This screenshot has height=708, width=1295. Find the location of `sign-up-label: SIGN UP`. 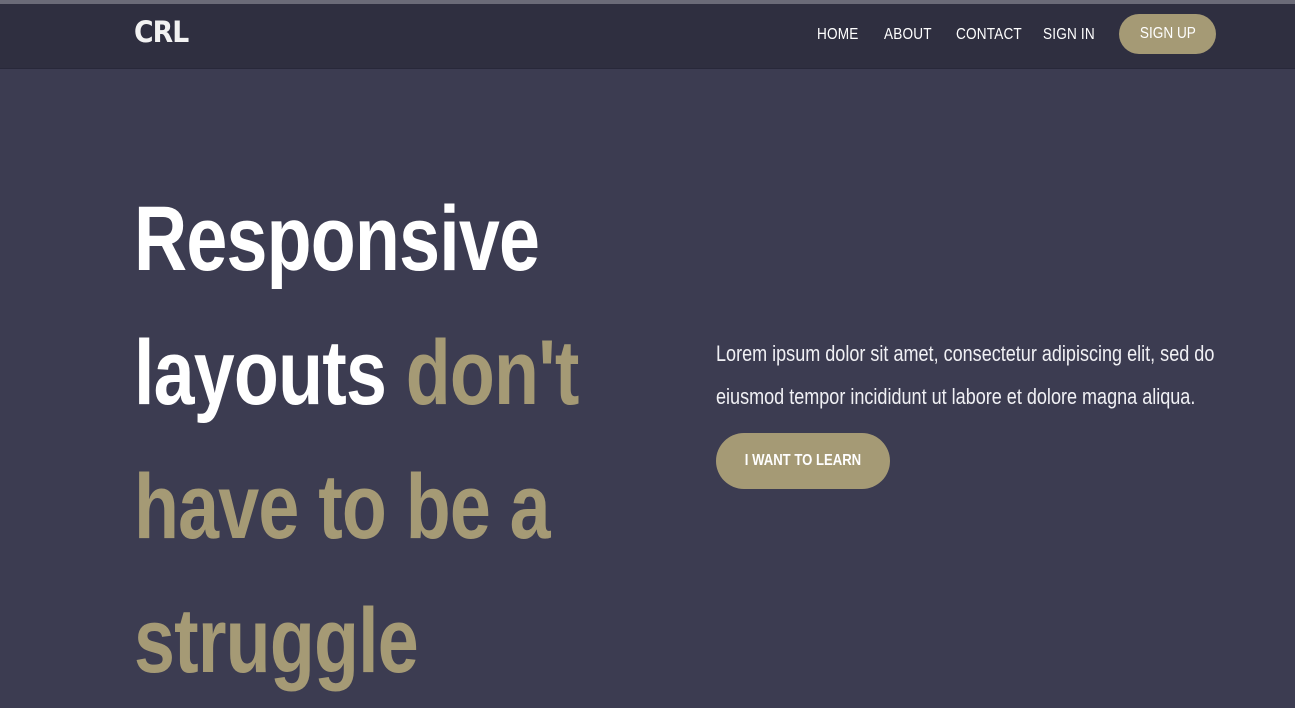

sign-up-label: SIGN UP is located at coordinates (1167, 33).